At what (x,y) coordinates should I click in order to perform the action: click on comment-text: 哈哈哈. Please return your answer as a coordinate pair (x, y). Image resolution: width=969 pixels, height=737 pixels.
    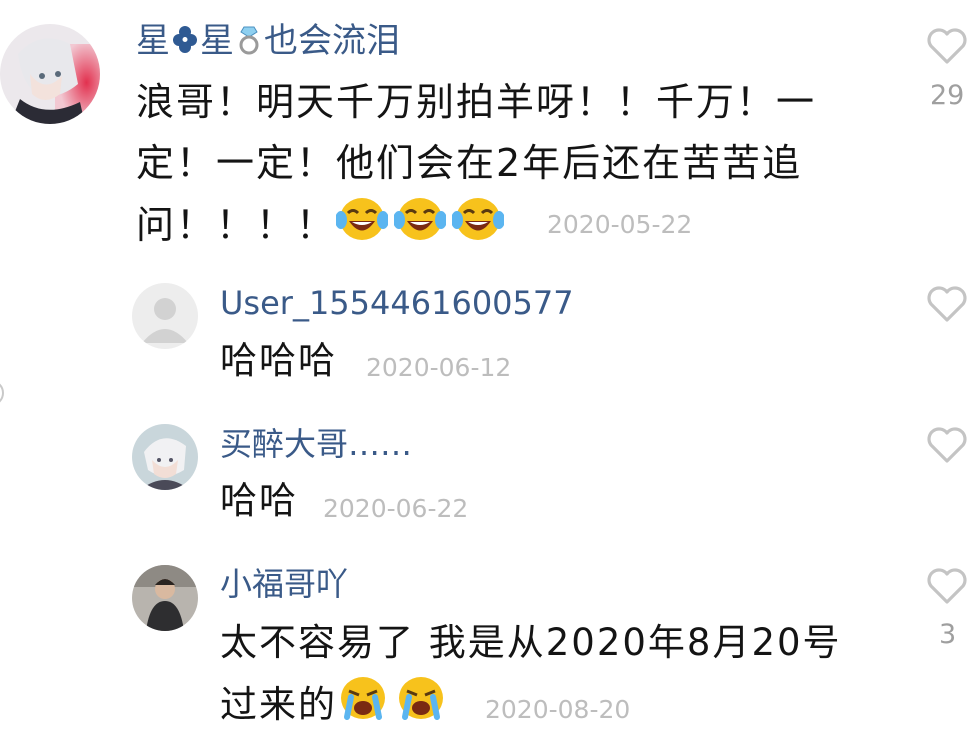
    Looking at the image, I should click on (278, 360).